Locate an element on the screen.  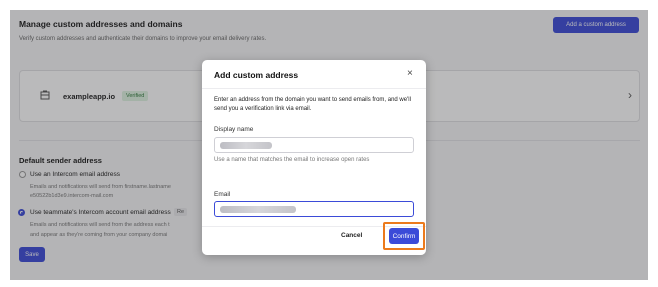
display-name-input is located at coordinates (314, 145).